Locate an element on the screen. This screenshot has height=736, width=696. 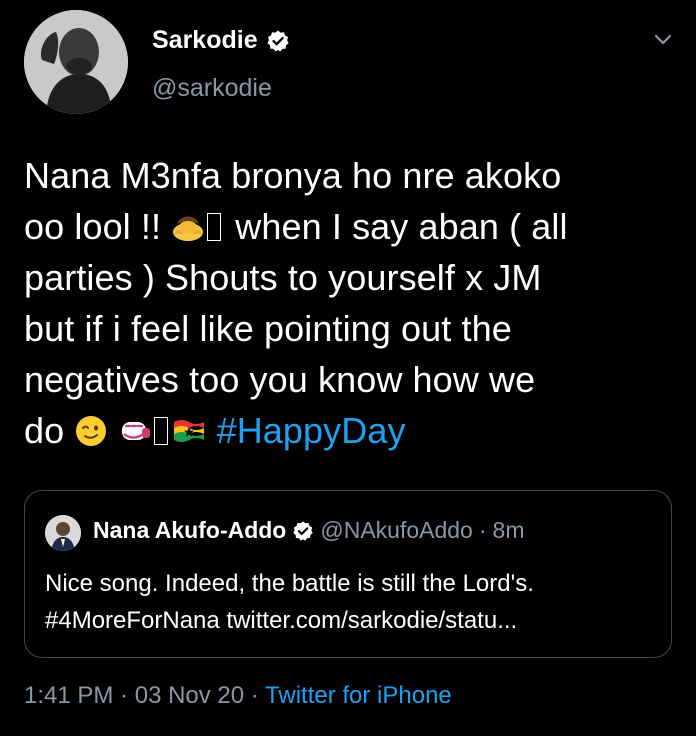
tweet-source-link: Twitter for iPhone is located at coordinates (358, 695).